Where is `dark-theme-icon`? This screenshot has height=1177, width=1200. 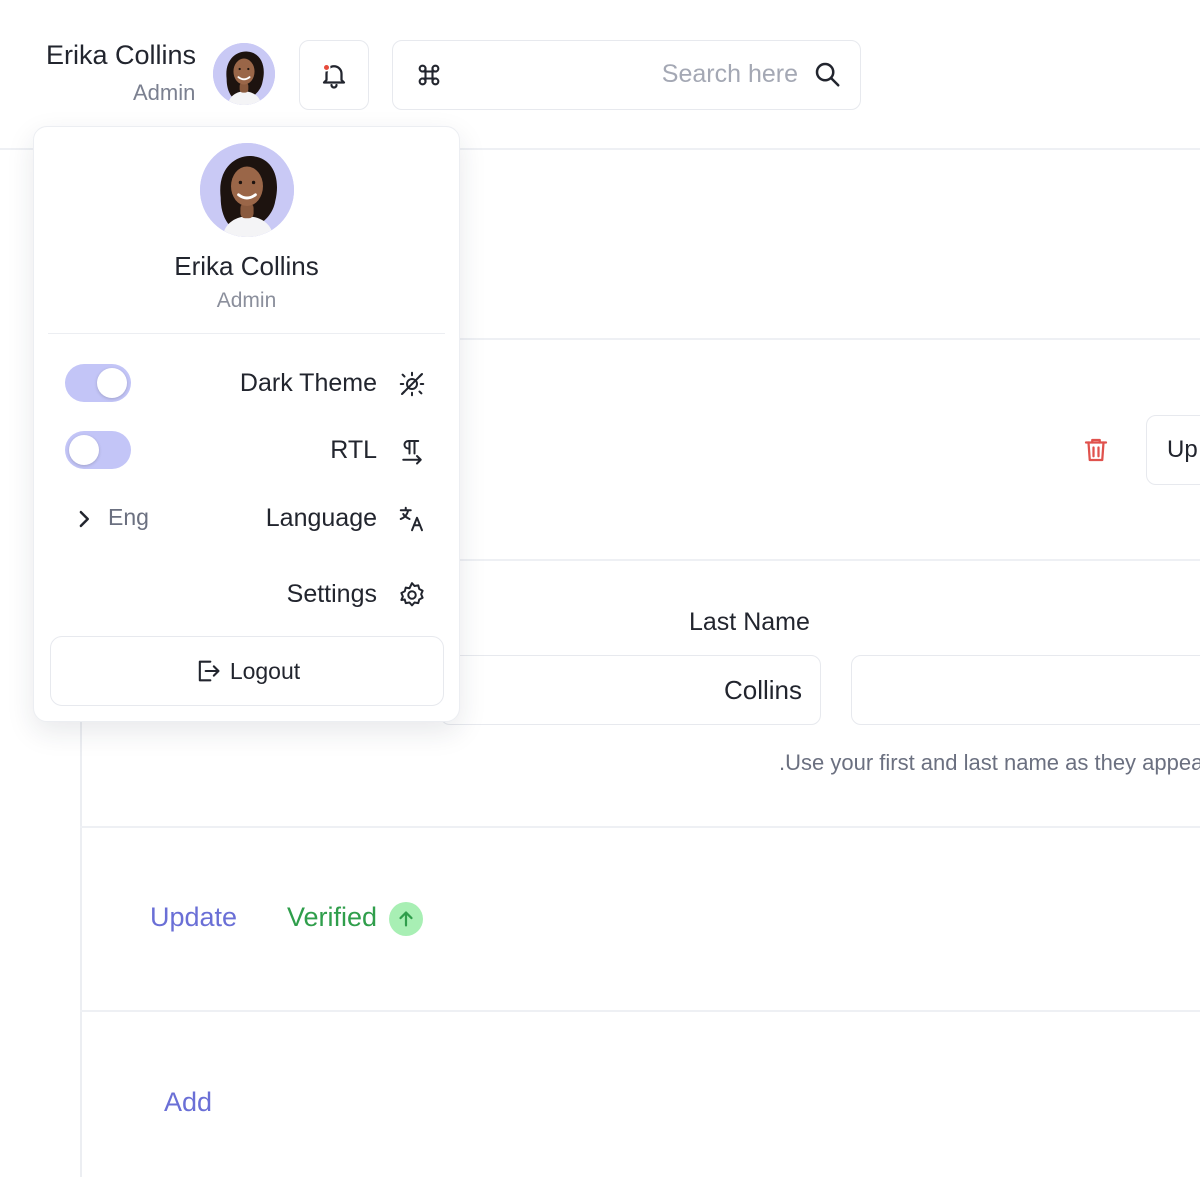 dark-theme-icon is located at coordinates (412, 384).